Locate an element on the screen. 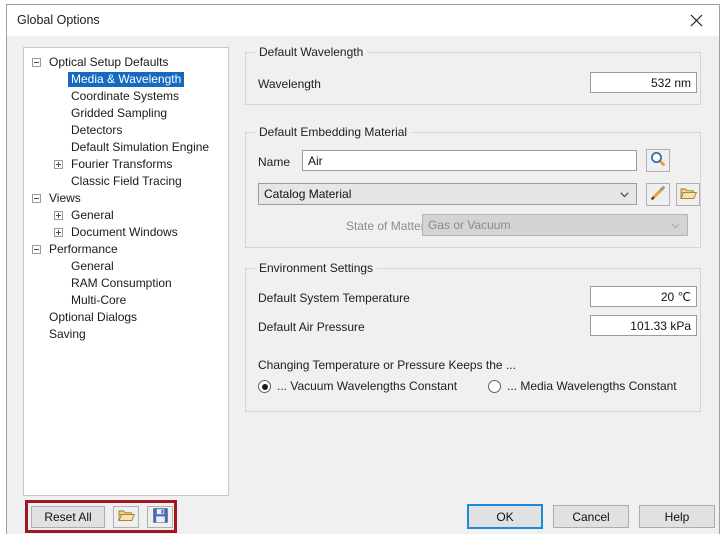 This screenshot has height=539, width=726. wavelength-label: Wavelength is located at coordinates (289, 84).